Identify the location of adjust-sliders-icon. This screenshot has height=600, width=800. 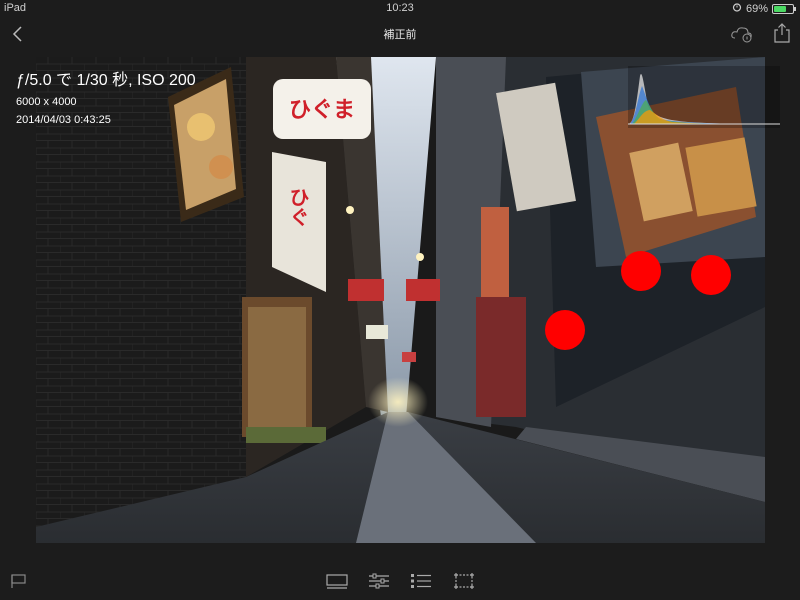
(379, 581).